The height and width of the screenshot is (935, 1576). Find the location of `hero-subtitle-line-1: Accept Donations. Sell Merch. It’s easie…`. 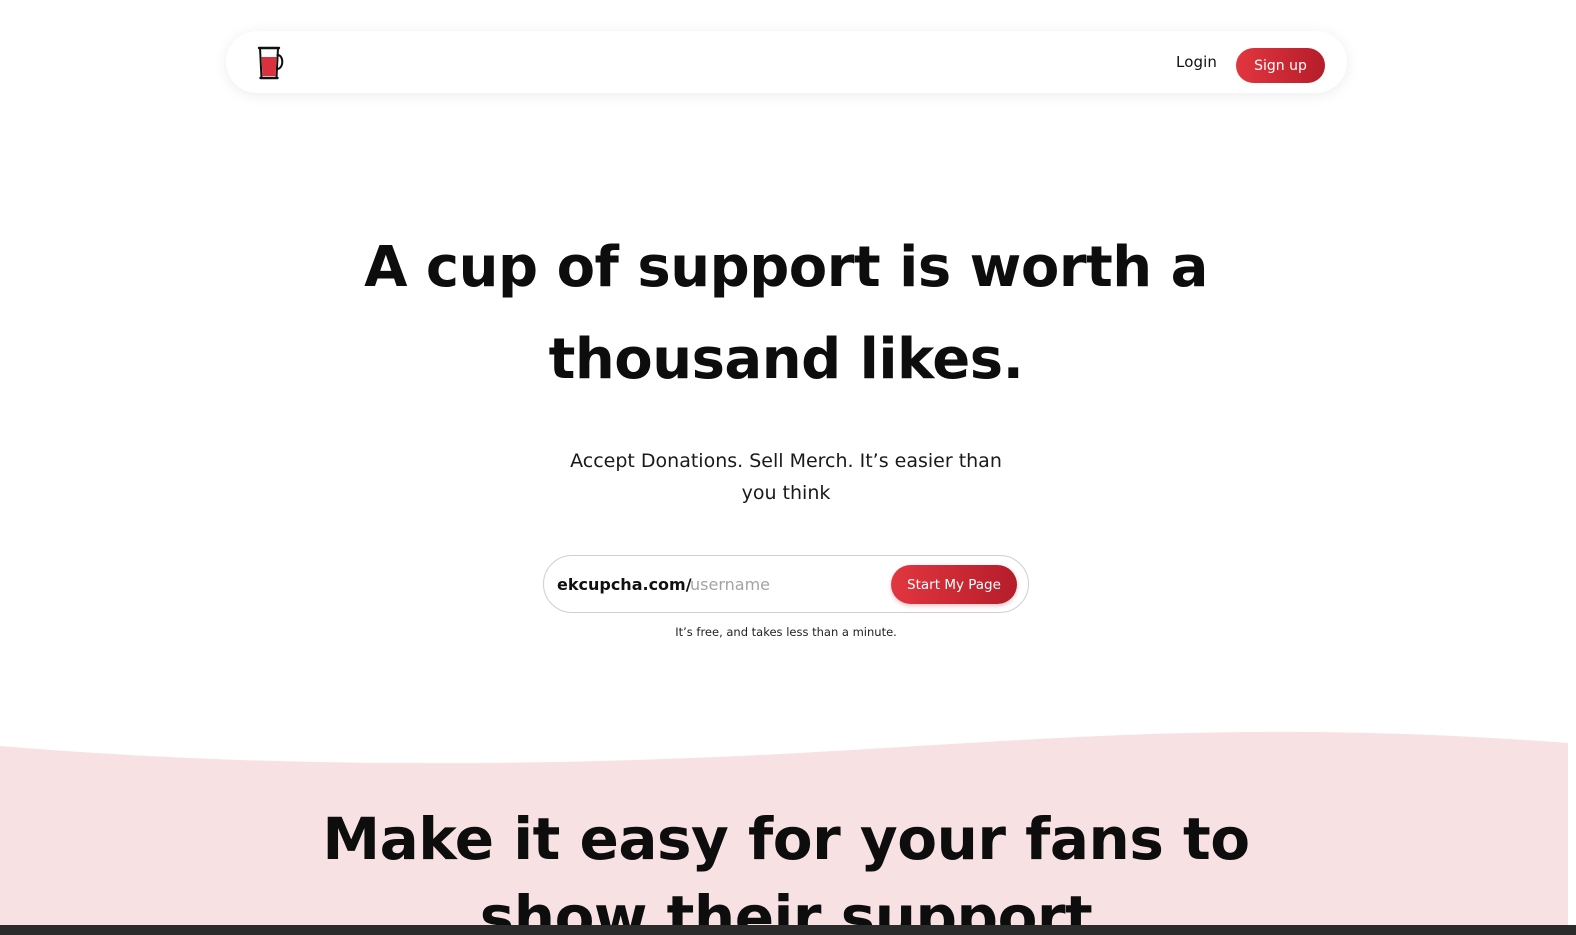

hero-subtitle-line-1: Accept Donations. Sell Merch. It’s easie… is located at coordinates (786, 461).